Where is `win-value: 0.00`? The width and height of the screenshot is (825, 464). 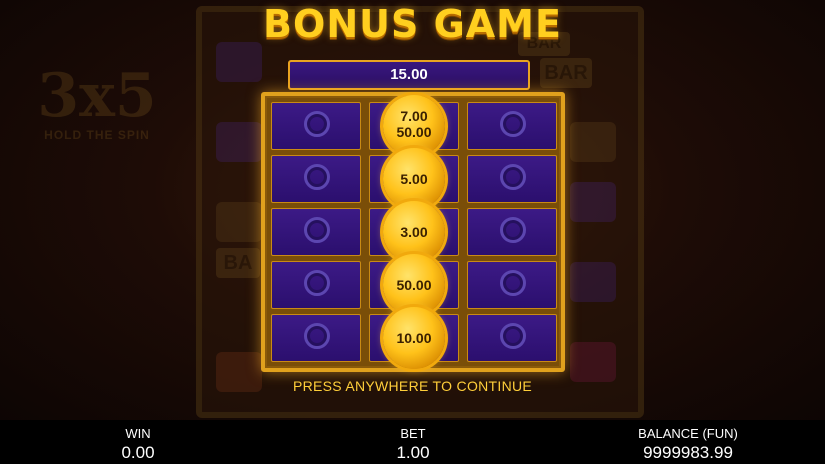 win-value: 0.00 is located at coordinates (138, 452).